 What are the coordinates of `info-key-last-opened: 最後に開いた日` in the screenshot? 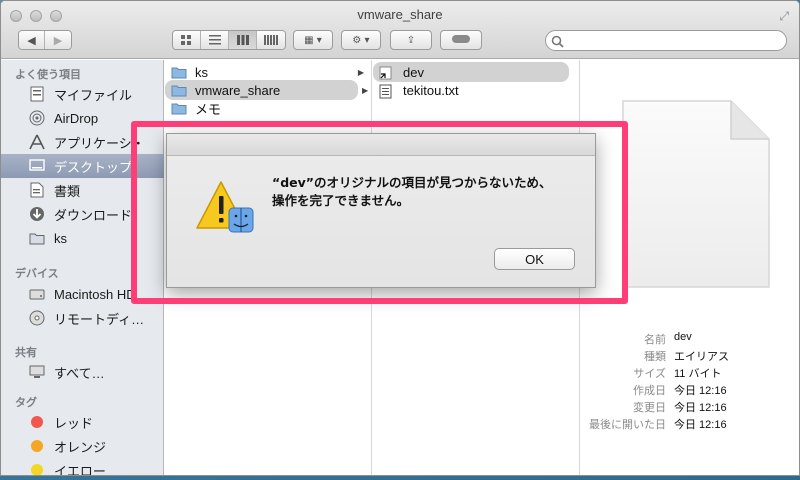 It's located at (627, 425).